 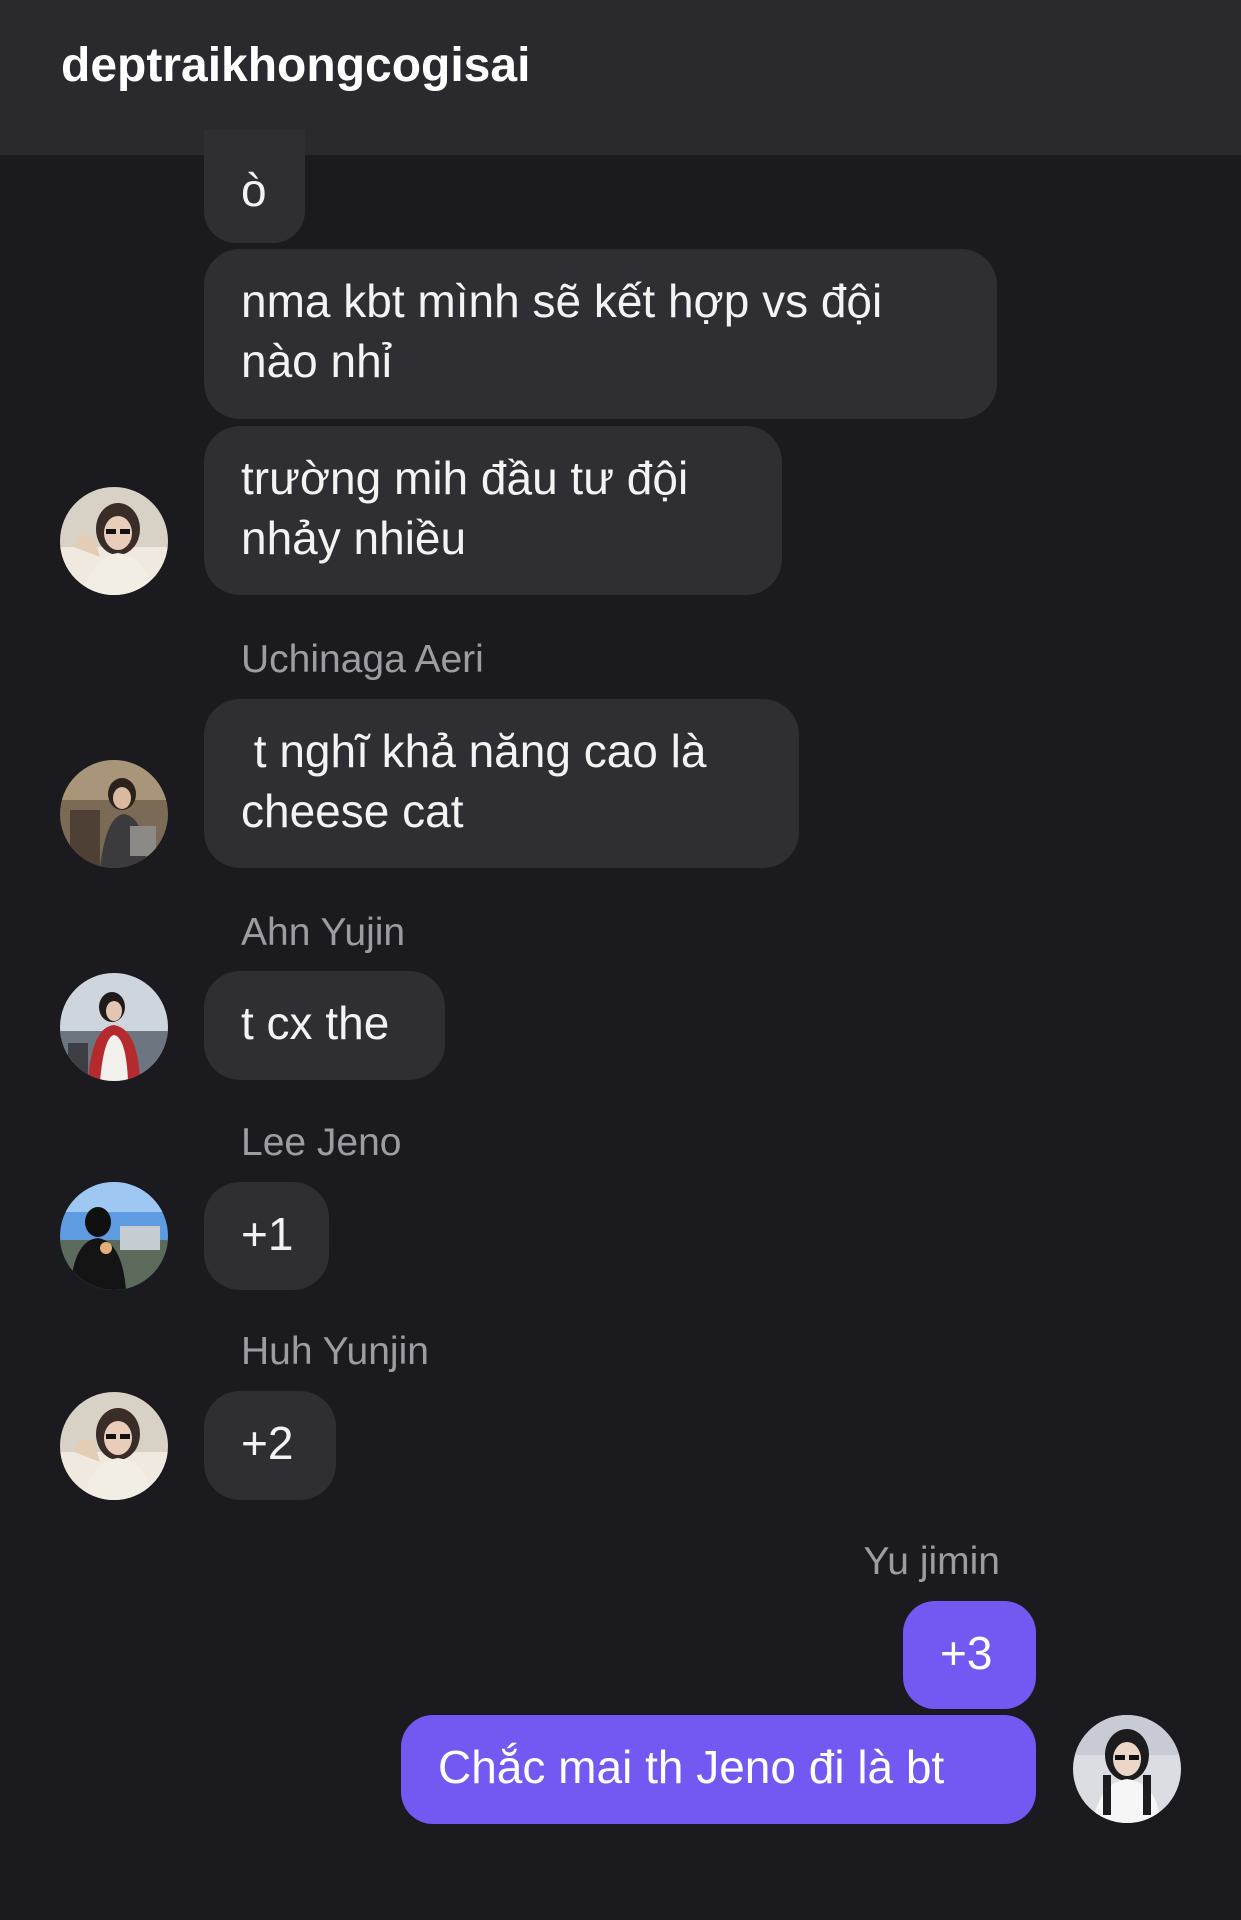 I want to click on message-bubble: ò, so click(x=254, y=186).